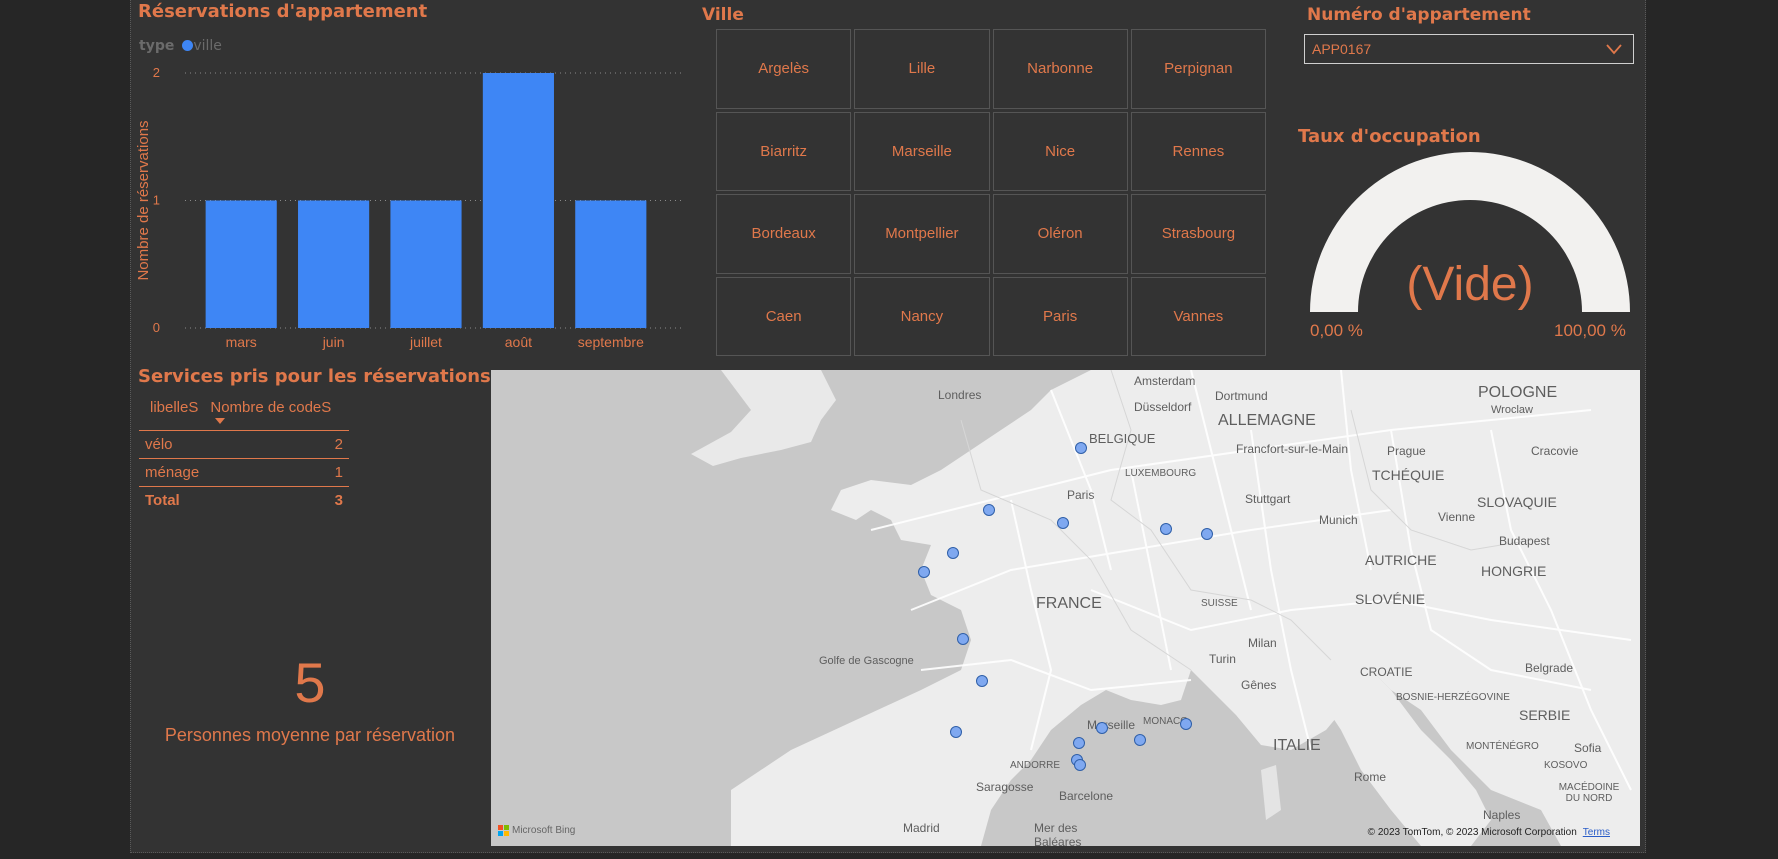 The width and height of the screenshot is (1778, 859). I want to click on ville-option: Caen, so click(784, 316).